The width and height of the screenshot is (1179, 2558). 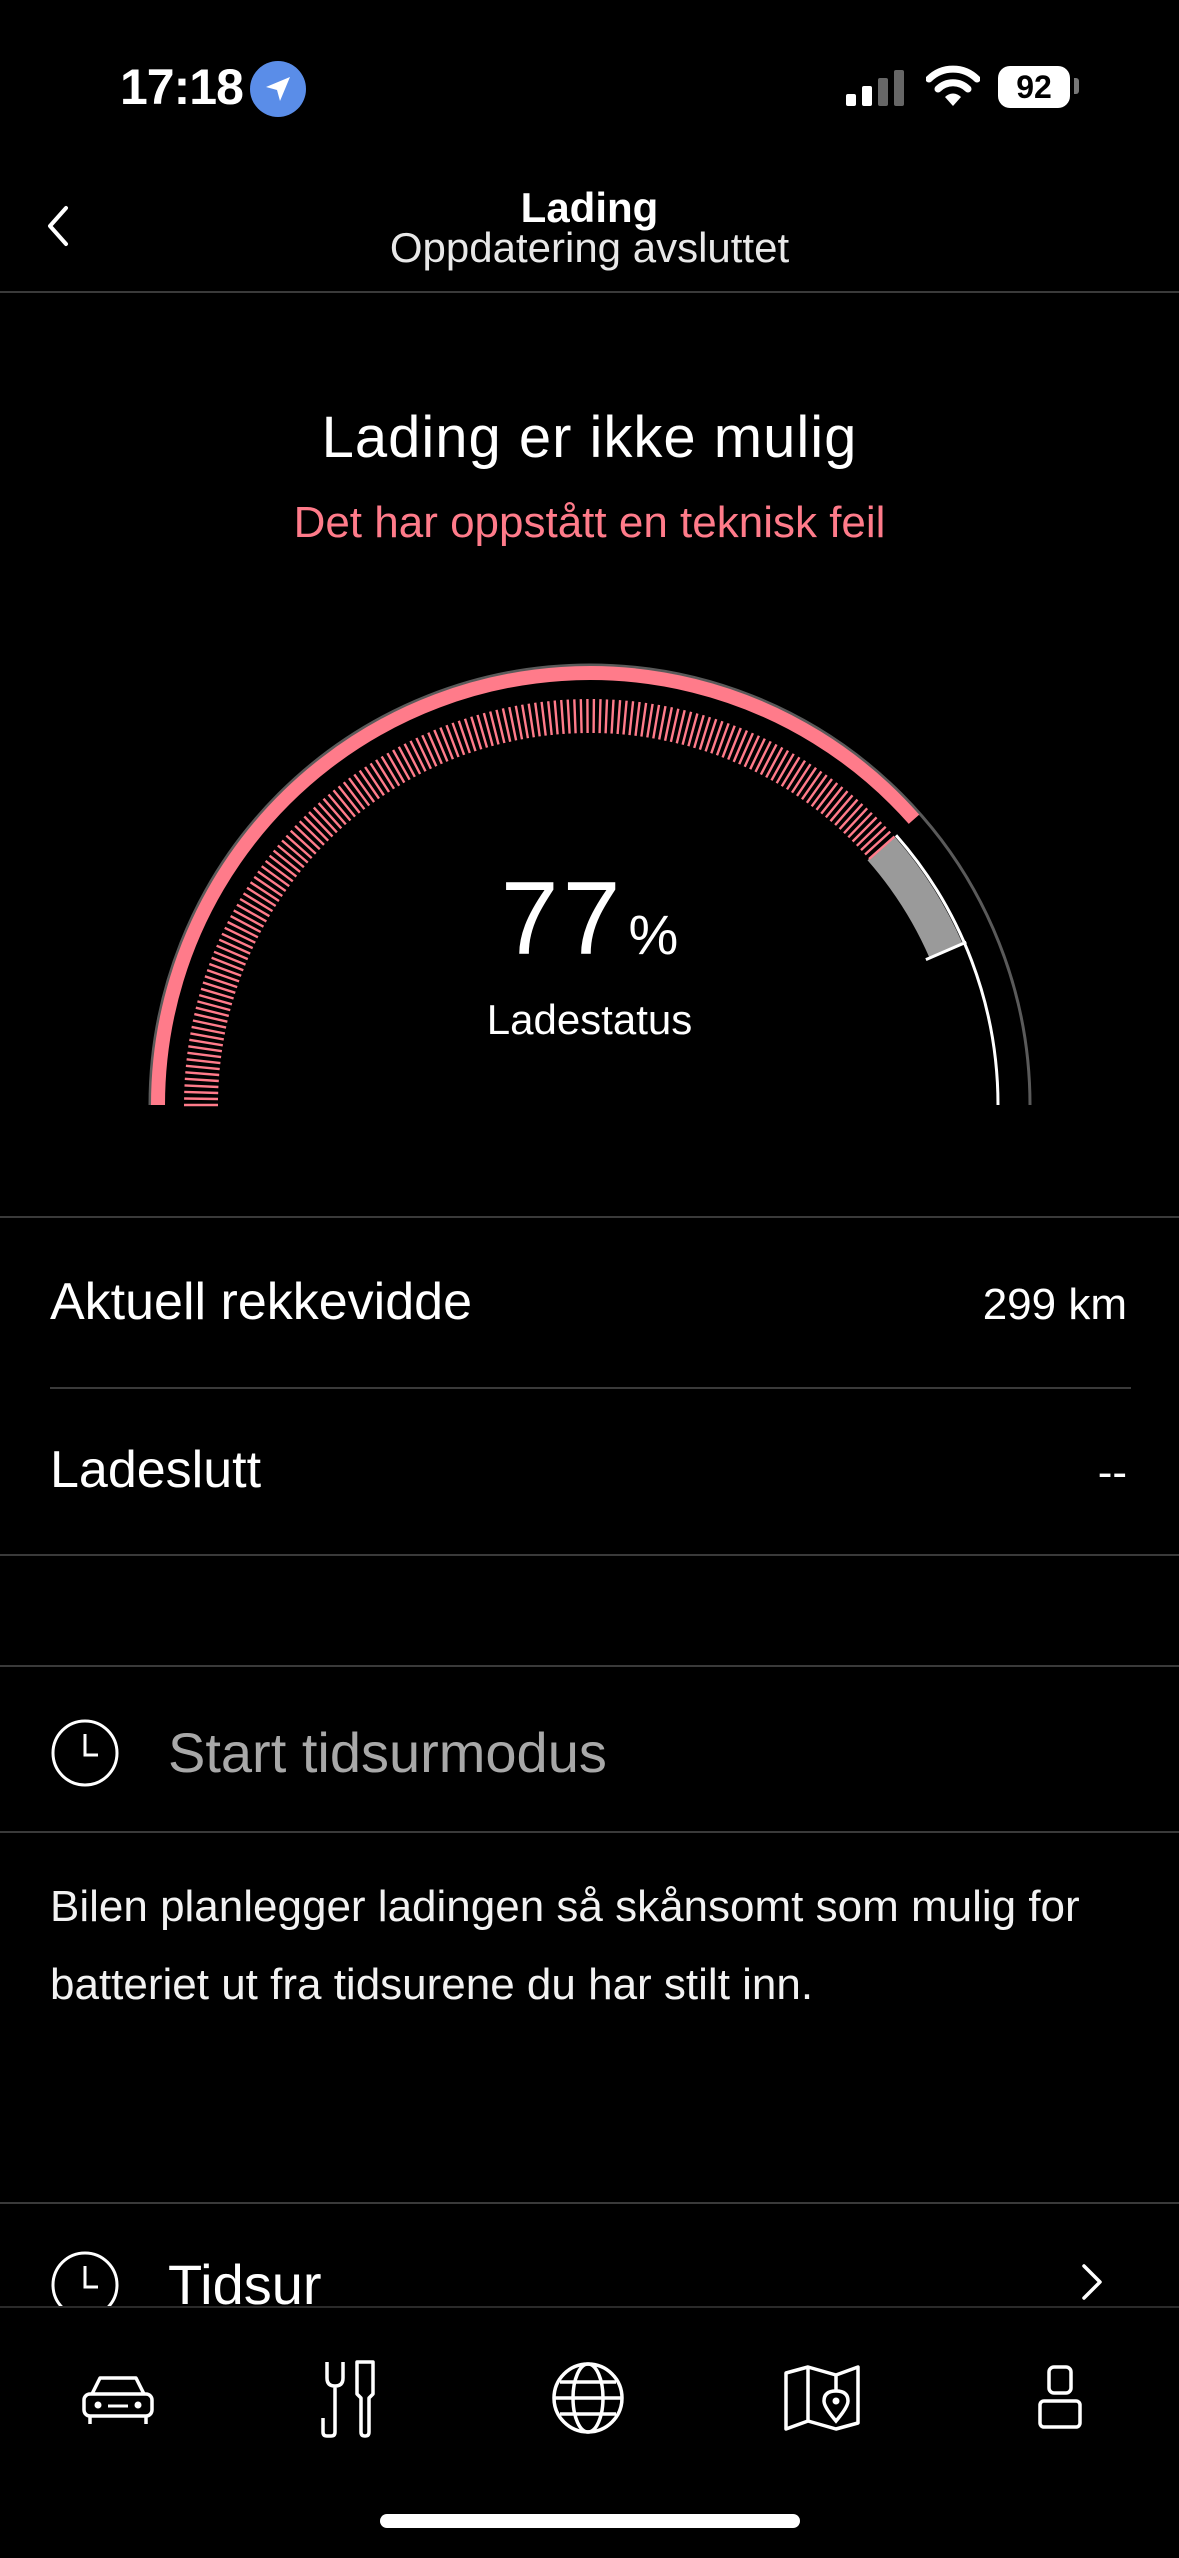 What do you see at coordinates (953, 85) in the screenshot?
I see `wifi-icon` at bounding box center [953, 85].